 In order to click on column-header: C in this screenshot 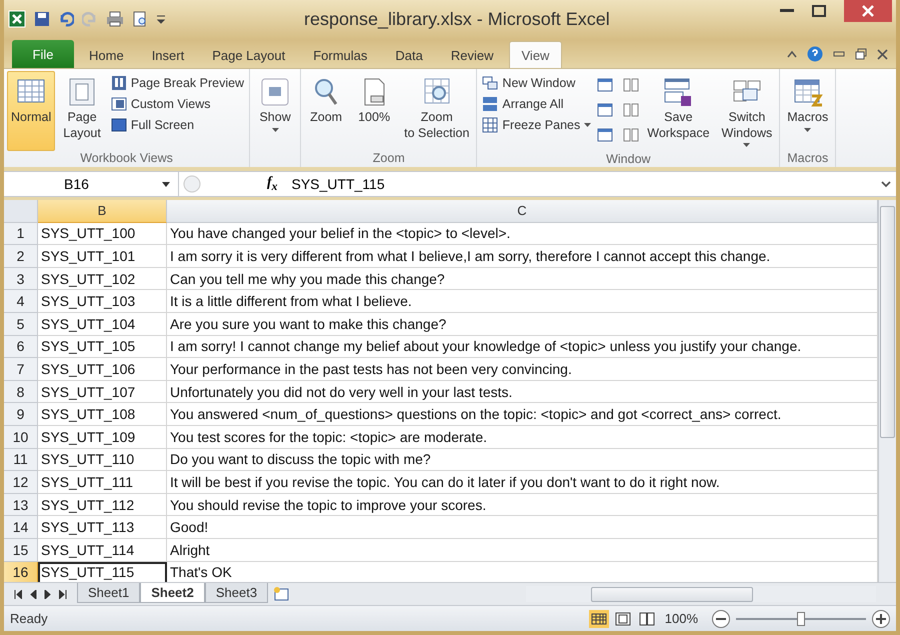, I will do `click(522, 211)`.